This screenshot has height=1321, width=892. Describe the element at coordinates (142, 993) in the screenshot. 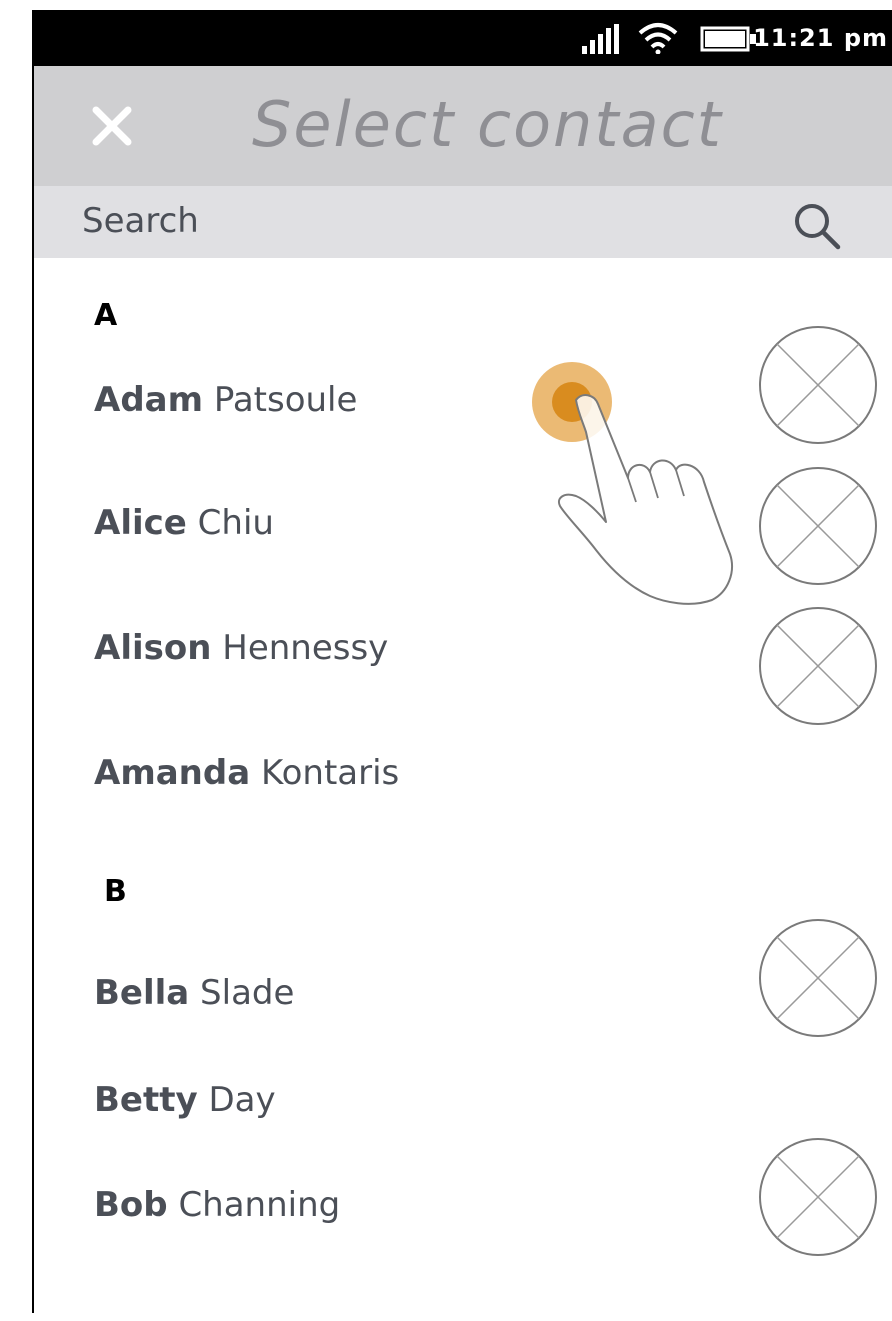

I see `contact-first-name: Bella` at that location.